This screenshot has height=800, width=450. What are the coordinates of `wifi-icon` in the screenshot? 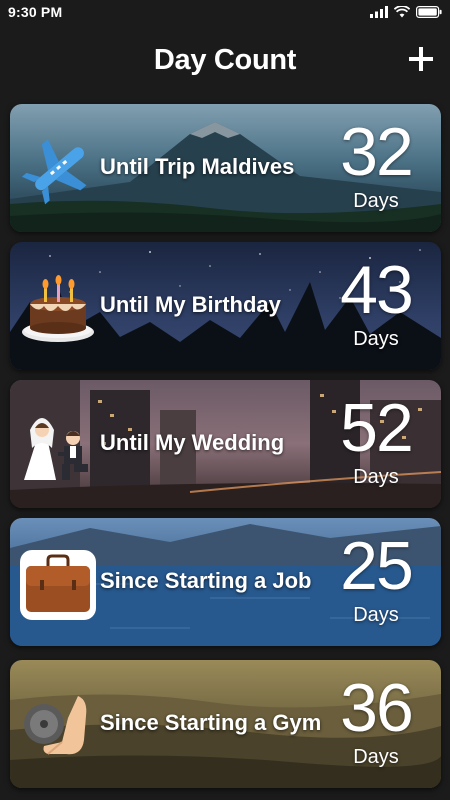 It's located at (402, 12).